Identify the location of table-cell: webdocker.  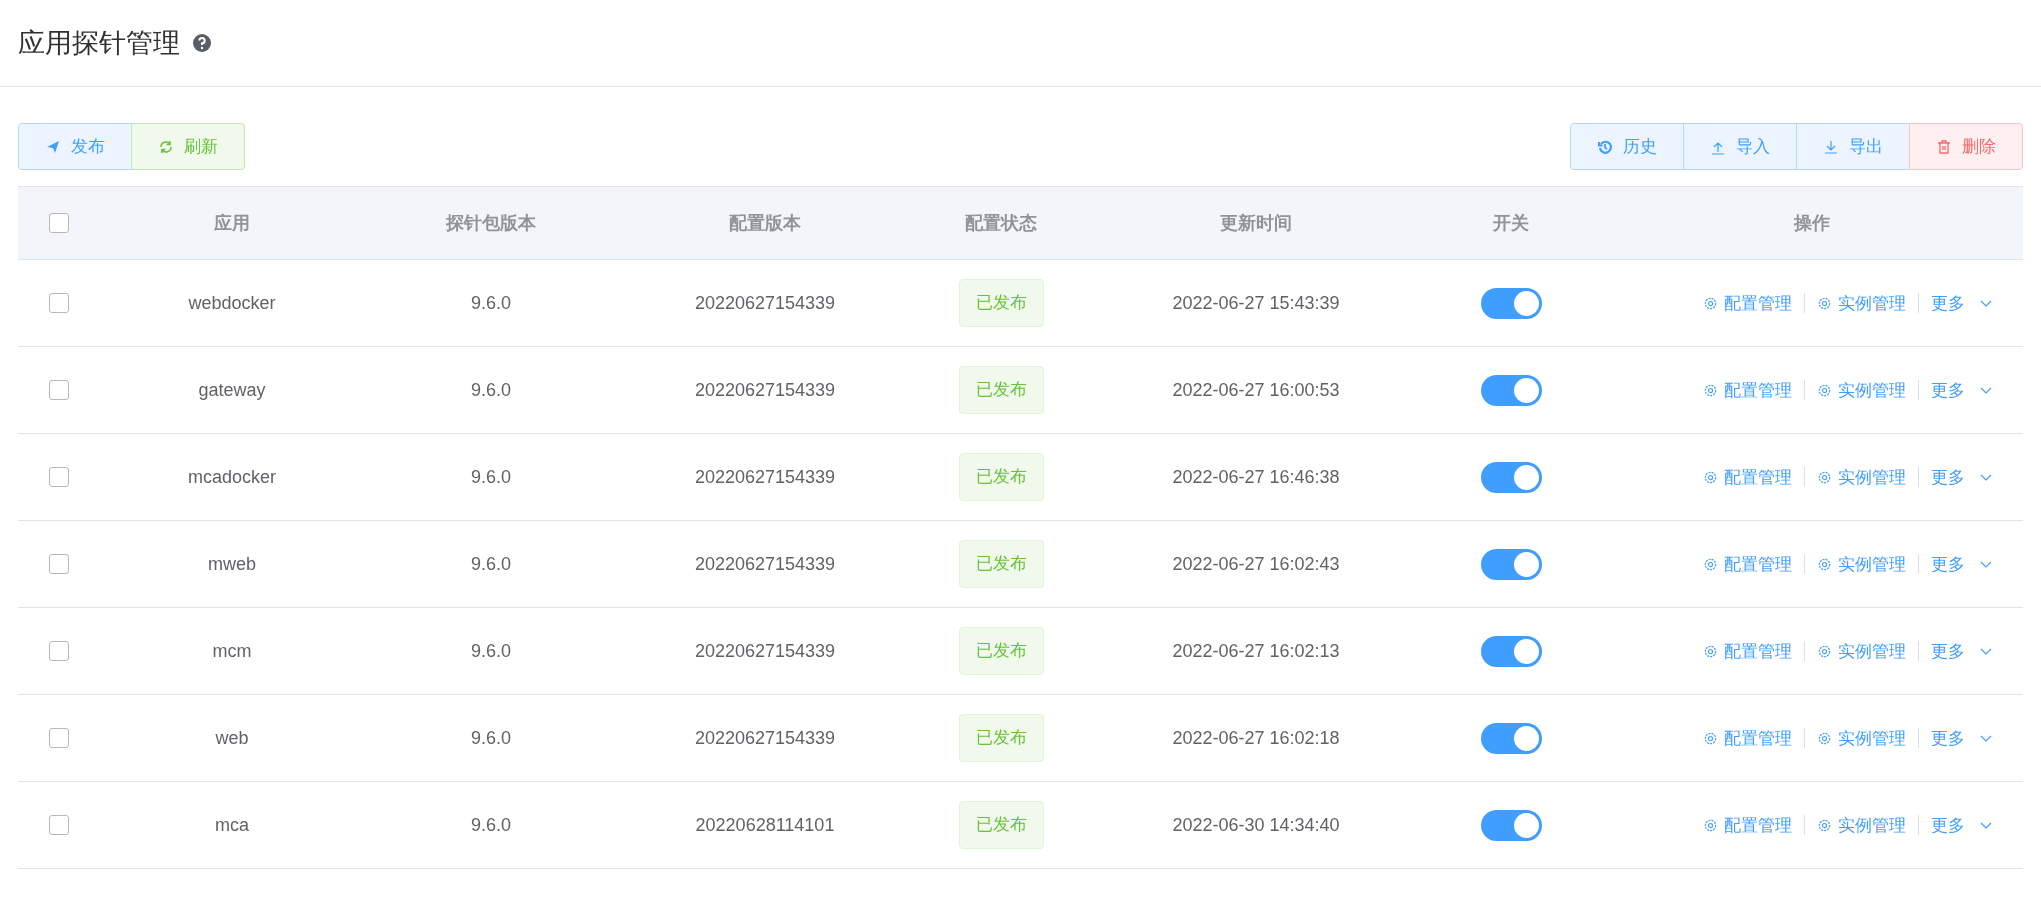
(232, 303).